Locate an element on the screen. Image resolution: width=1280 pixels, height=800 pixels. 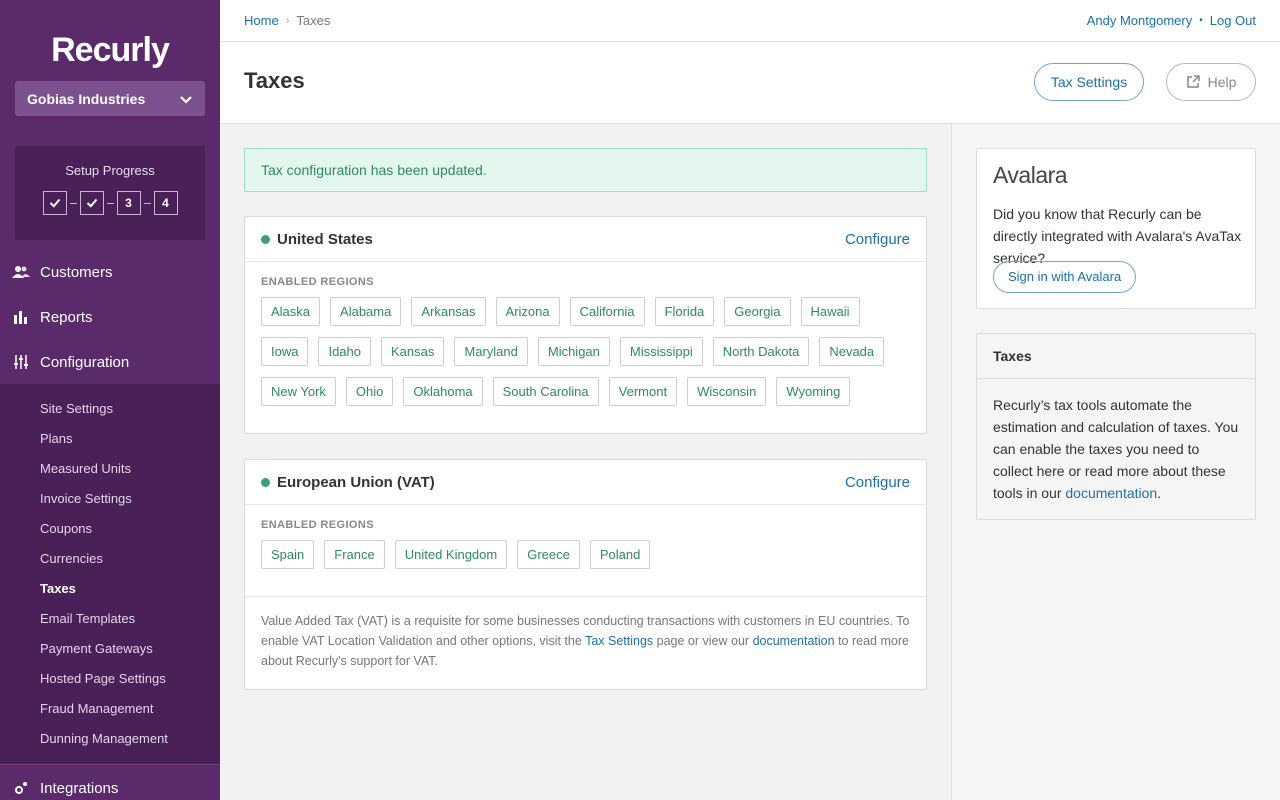
us-configure-link: Configure is located at coordinates (877, 239).